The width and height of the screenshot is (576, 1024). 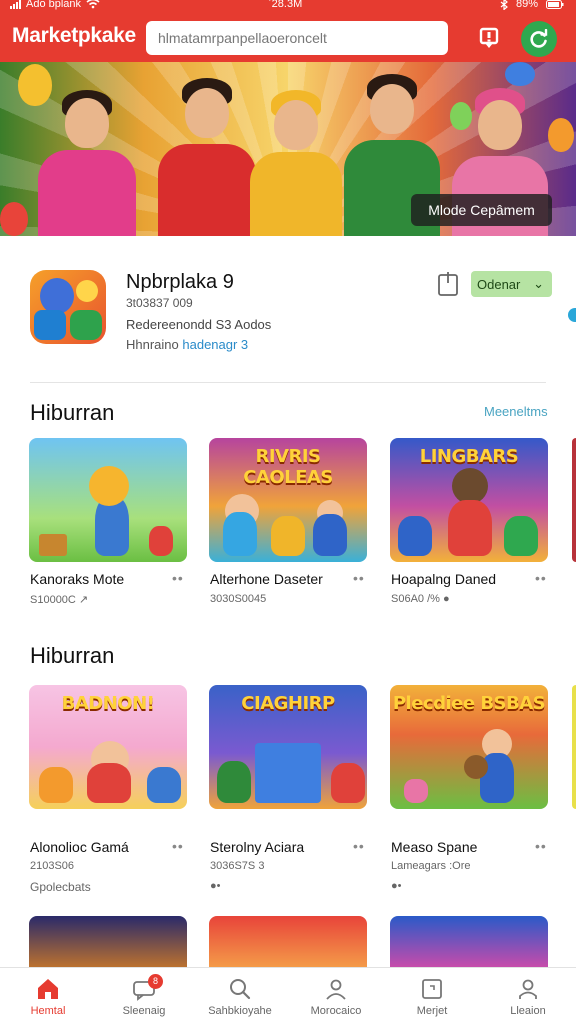 I want to click on status-time: ʾ28.3M, so click(x=285, y=5).